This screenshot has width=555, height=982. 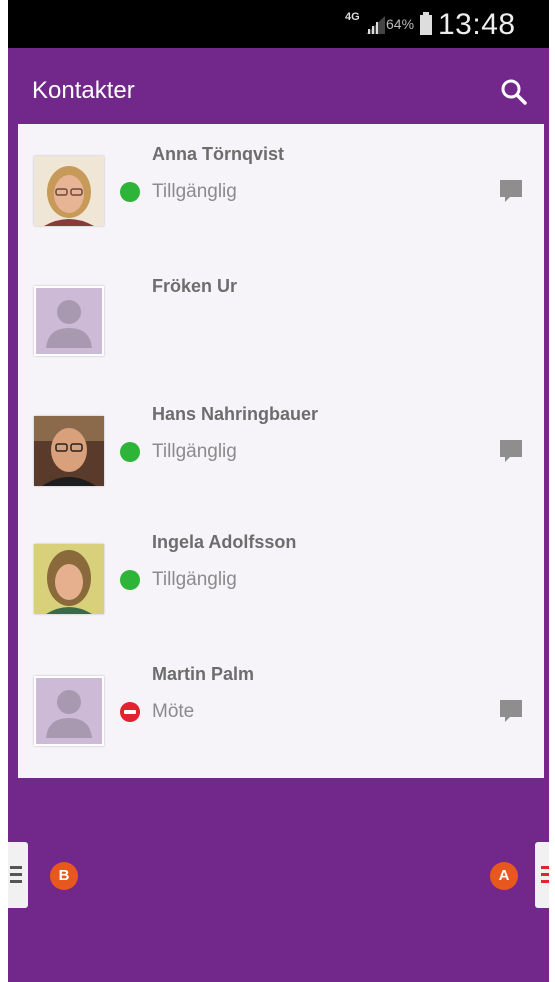 I want to click on page-title: Kontakter, so click(x=83, y=90).